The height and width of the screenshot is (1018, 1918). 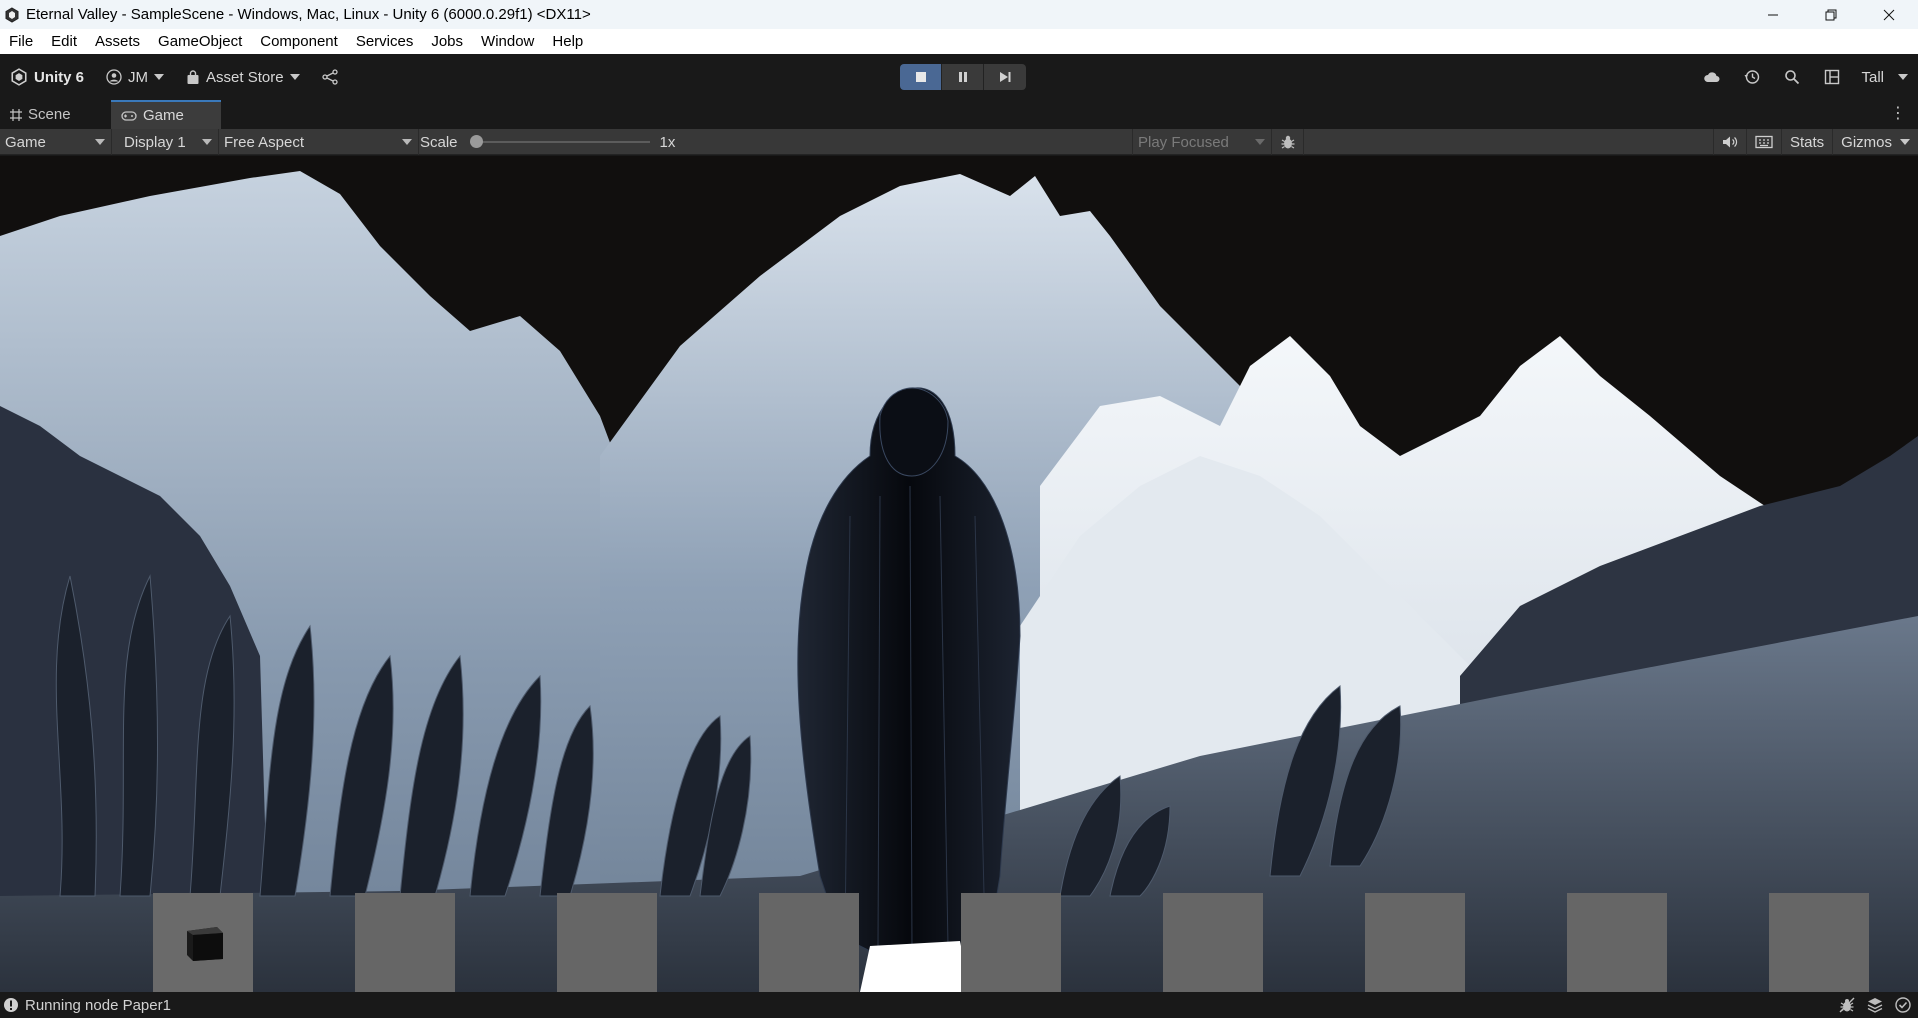 What do you see at coordinates (959, 114) in the screenshot?
I see `view-tabs: Scene Game ⋮` at bounding box center [959, 114].